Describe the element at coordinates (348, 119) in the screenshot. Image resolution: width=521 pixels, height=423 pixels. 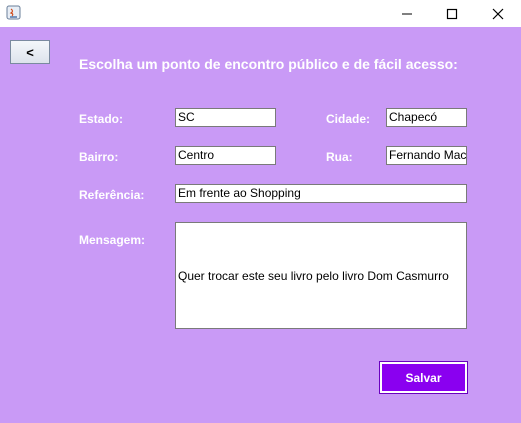
I see `cidade-label: Cidade:` at that location.